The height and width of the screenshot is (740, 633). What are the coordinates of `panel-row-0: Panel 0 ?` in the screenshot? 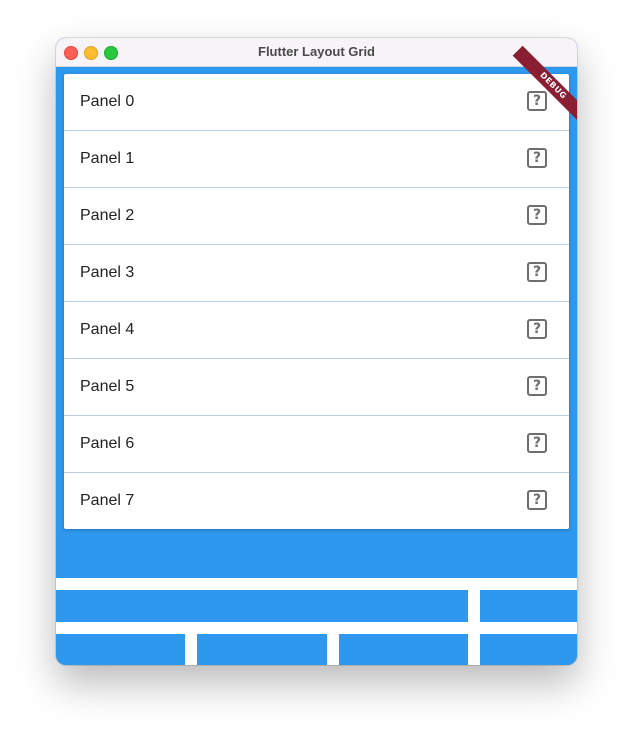 It's located at (316, 102).